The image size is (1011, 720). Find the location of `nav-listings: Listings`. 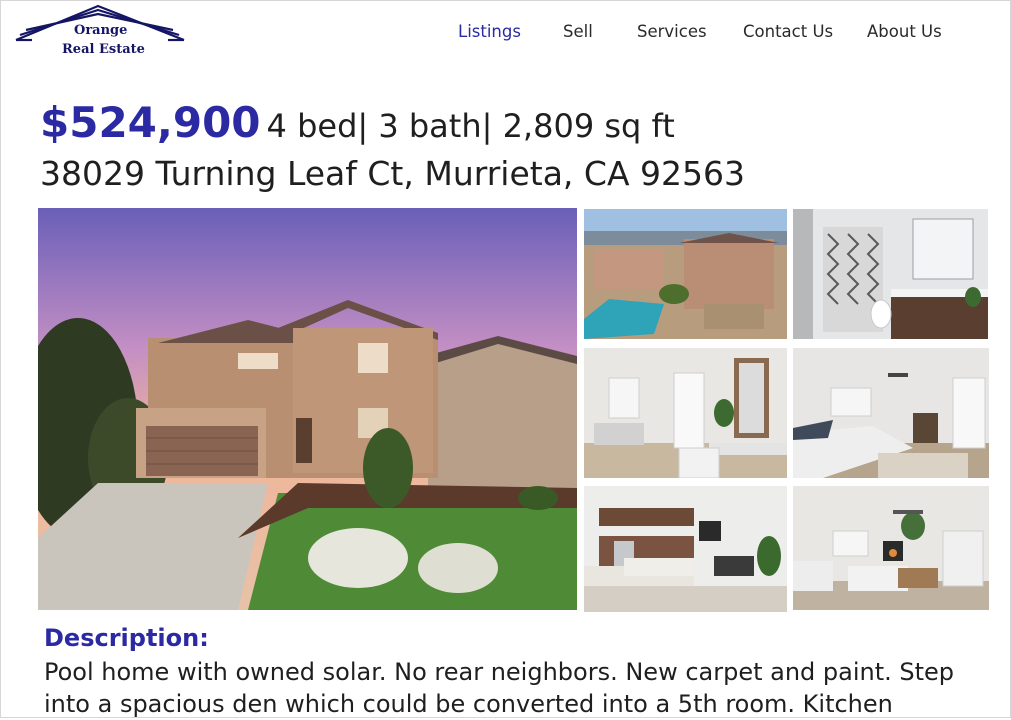

nav-listings: Listings is located at coordinates (489, 31).